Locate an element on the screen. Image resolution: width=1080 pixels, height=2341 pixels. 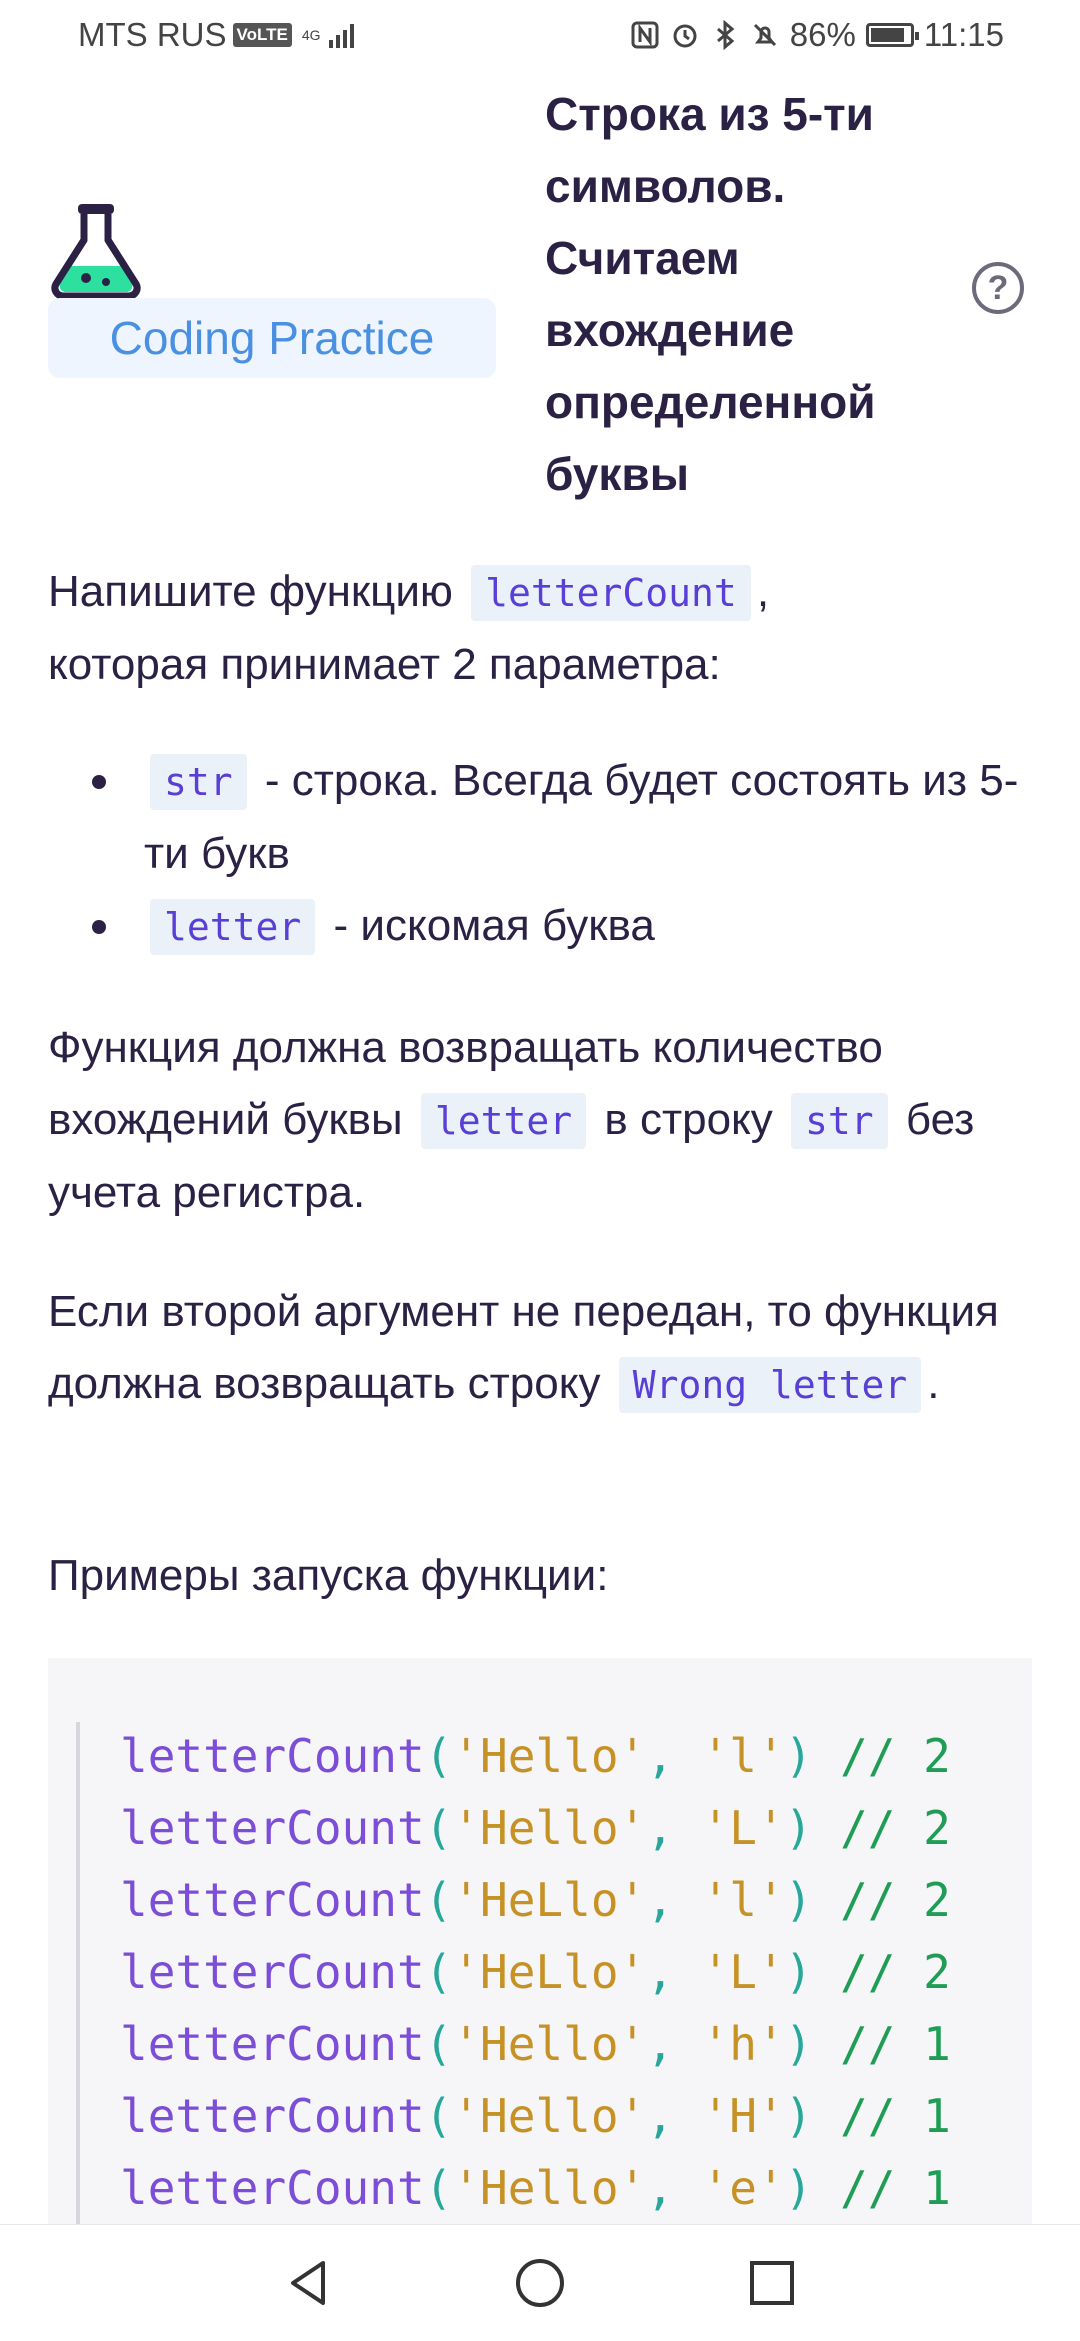
battery-icon is located at coordinates (892, 35).